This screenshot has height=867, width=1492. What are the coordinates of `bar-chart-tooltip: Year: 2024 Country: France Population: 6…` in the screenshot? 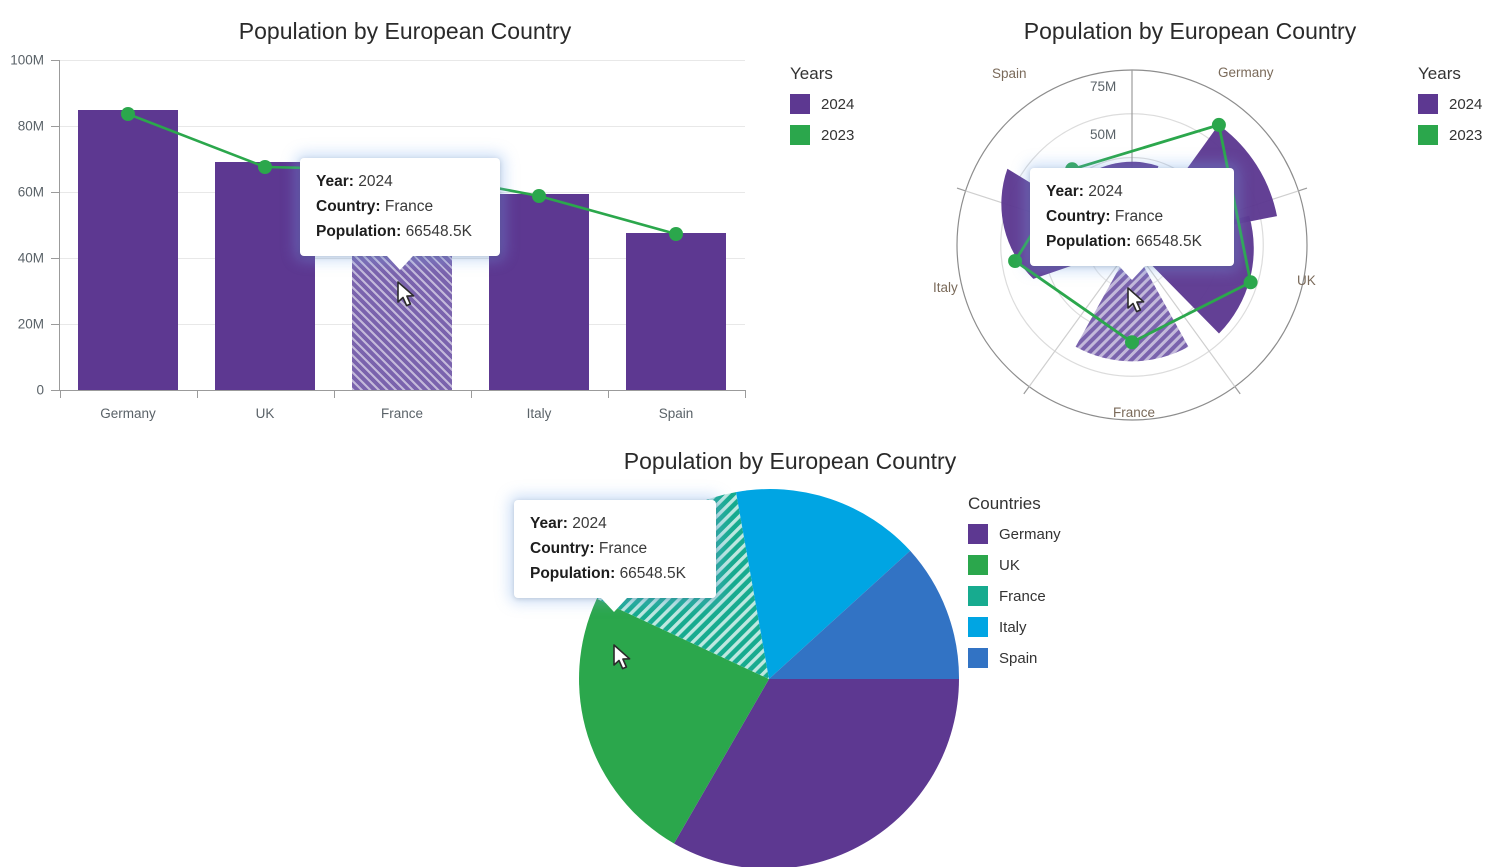 It's located at (400, 214).